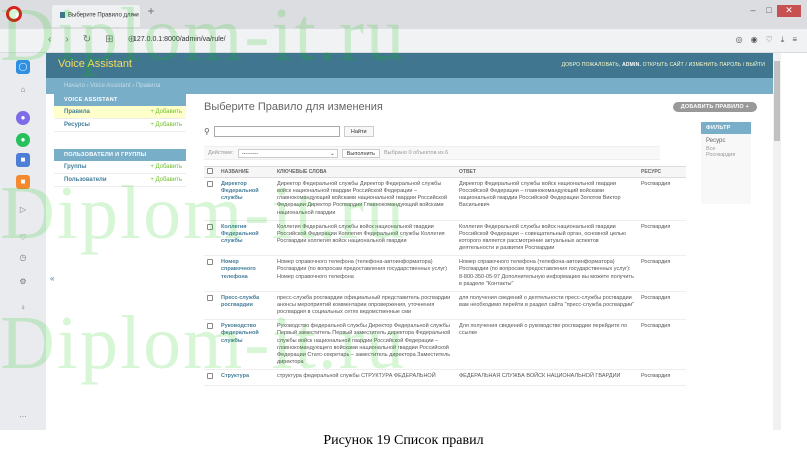  I want to click on tips-icon: ♀, so click(23, 308).